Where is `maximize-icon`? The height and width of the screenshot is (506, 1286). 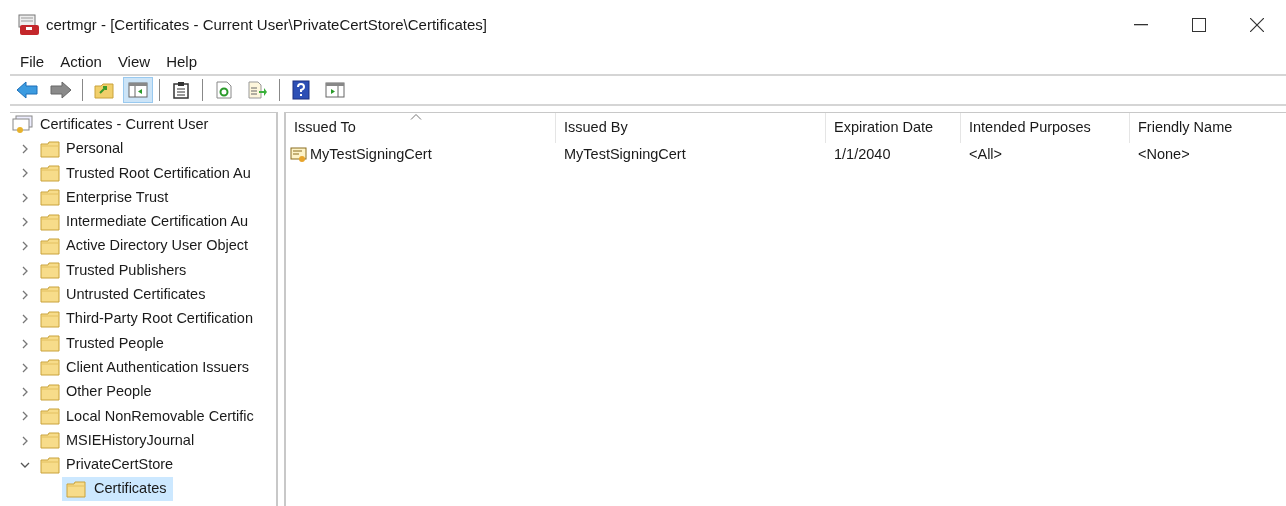
maximize-icon is located at coordinates (1199, 25).